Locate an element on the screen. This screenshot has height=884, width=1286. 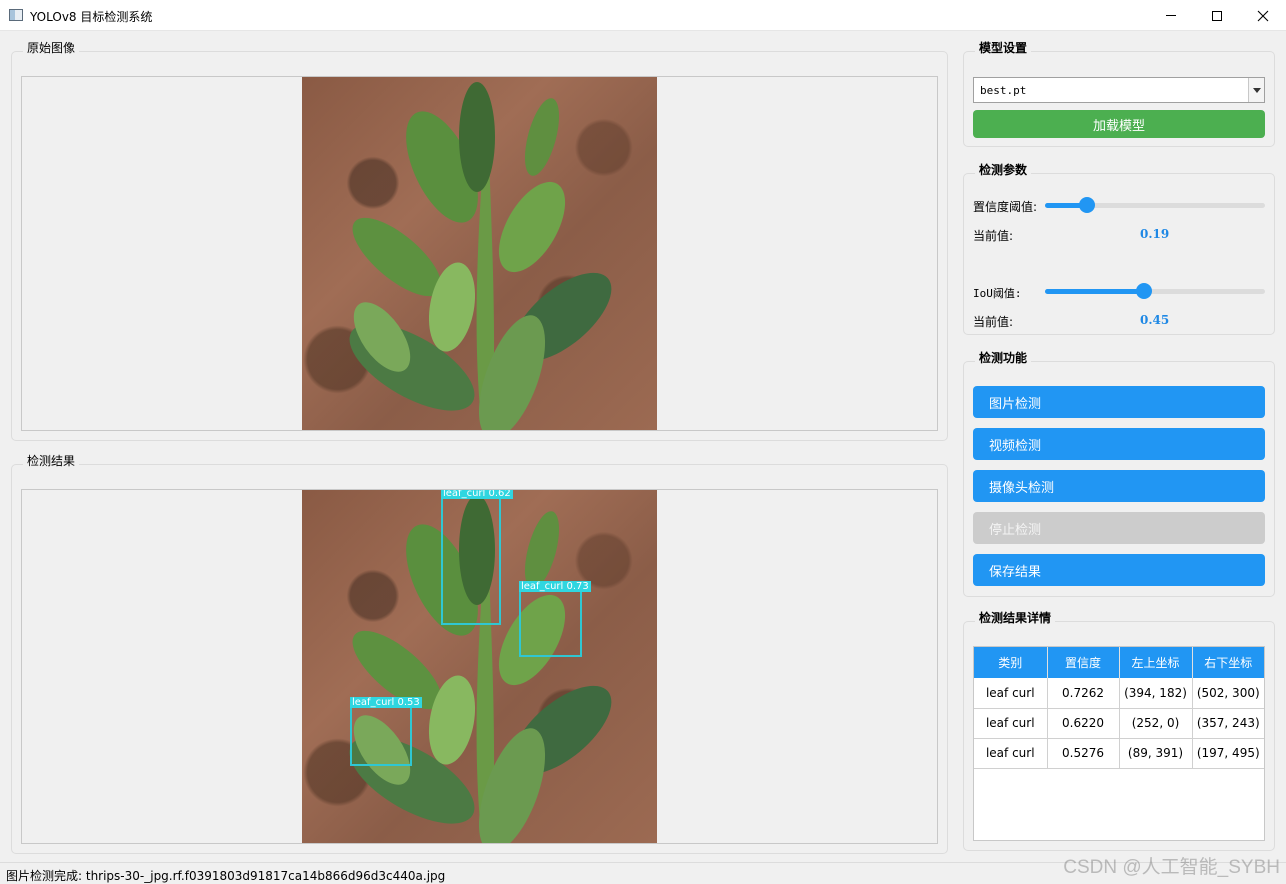
column-header: 右下坐标 is located at coordinates (1228, 662).